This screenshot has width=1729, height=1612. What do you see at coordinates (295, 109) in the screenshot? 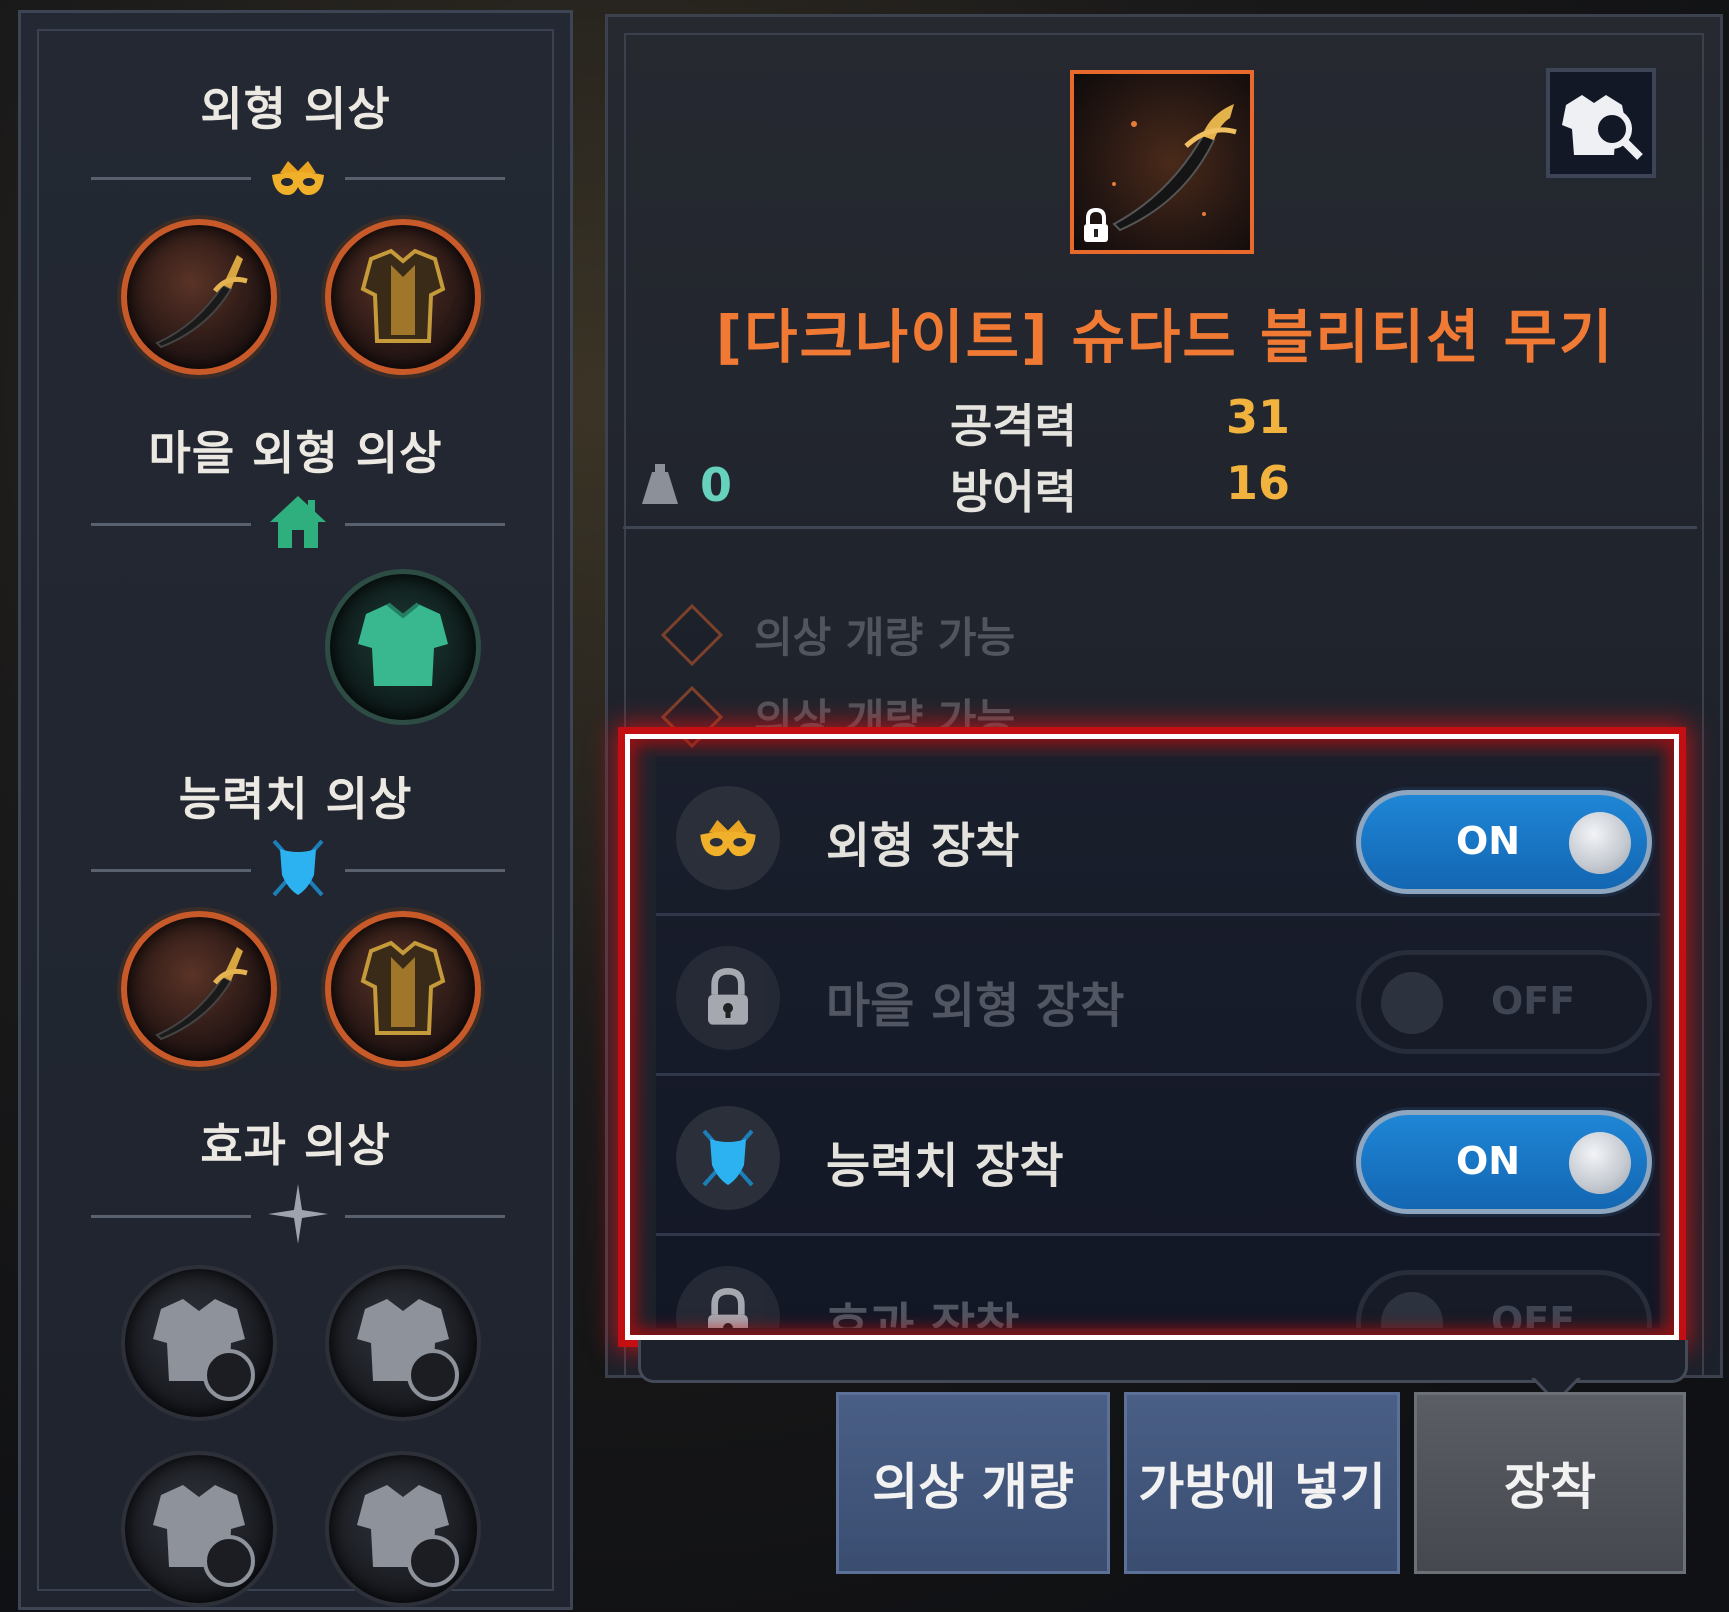
I see `section-title-appearance: 외형 의상` at bounding box center [295, 109].